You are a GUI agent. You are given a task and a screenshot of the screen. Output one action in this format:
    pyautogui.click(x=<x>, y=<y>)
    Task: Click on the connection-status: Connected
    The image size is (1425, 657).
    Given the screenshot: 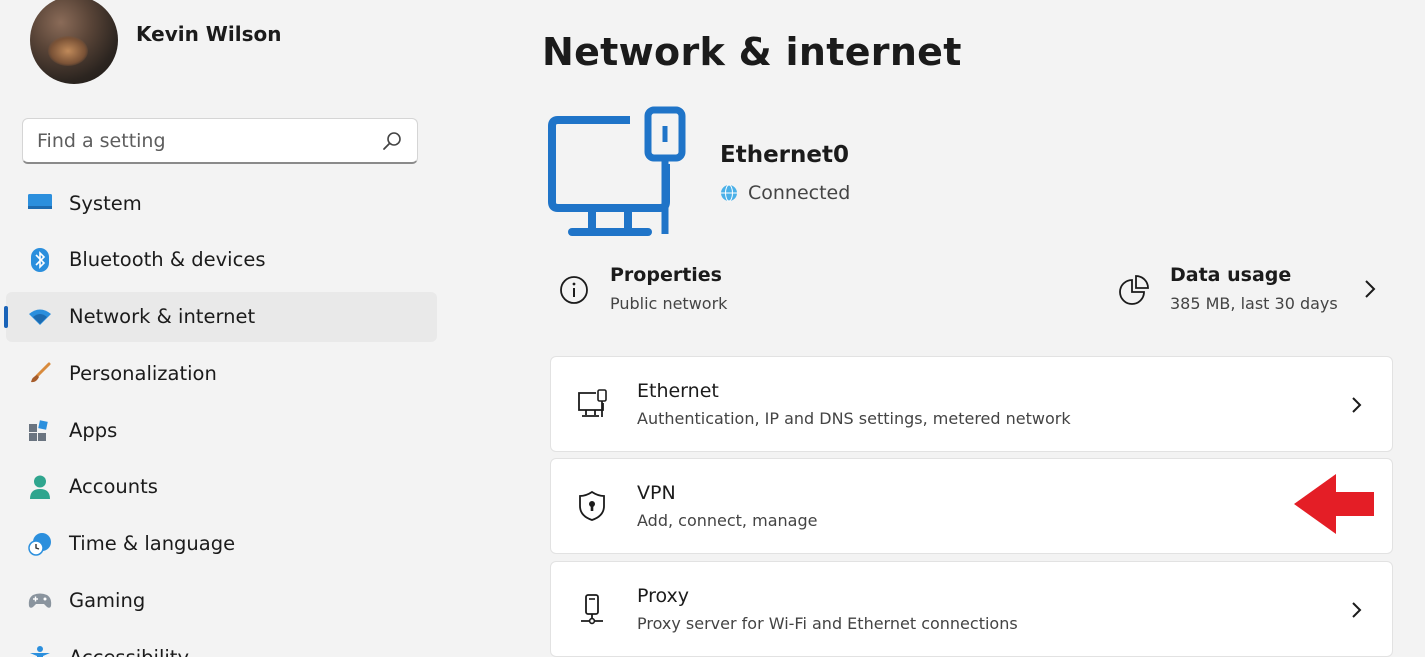 What is the action you would take?
    pyautogui.click(x=785, y=193)
    